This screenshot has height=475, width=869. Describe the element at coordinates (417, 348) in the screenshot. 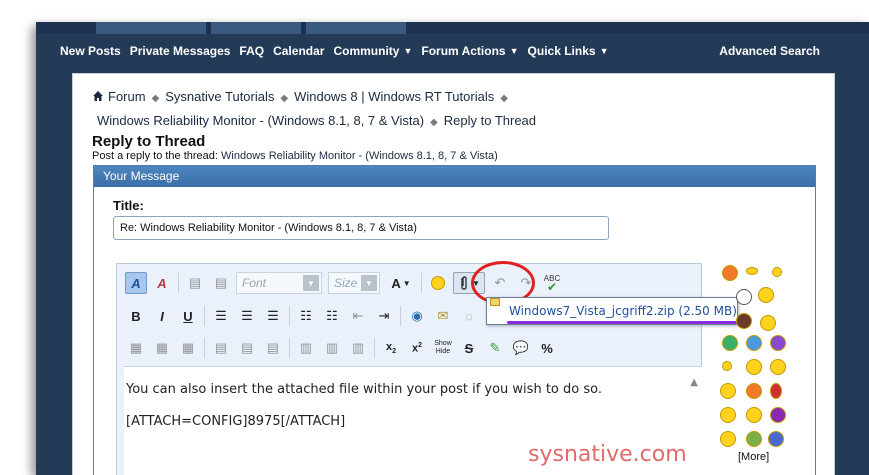

I see `superscript-icon: x2` at that location.